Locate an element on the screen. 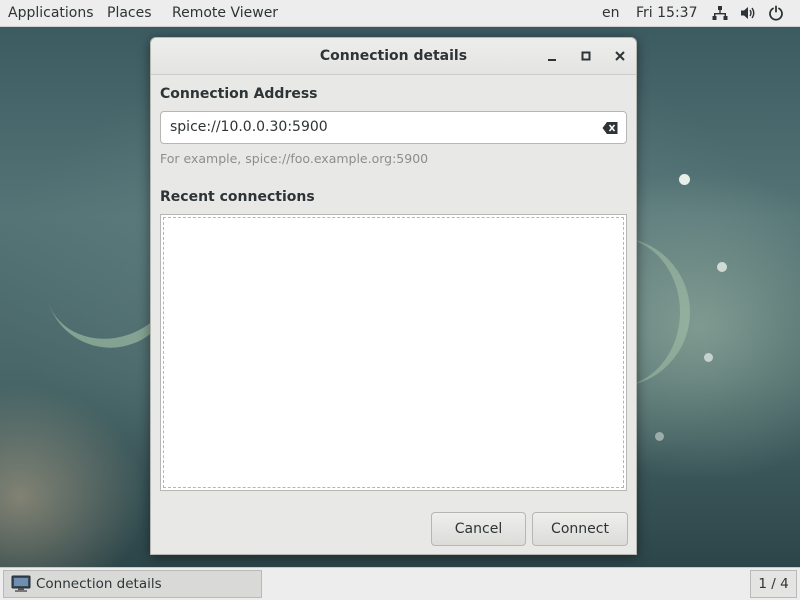 The image size is (800, 600). volume-icon is located at coordinates (748, 13).